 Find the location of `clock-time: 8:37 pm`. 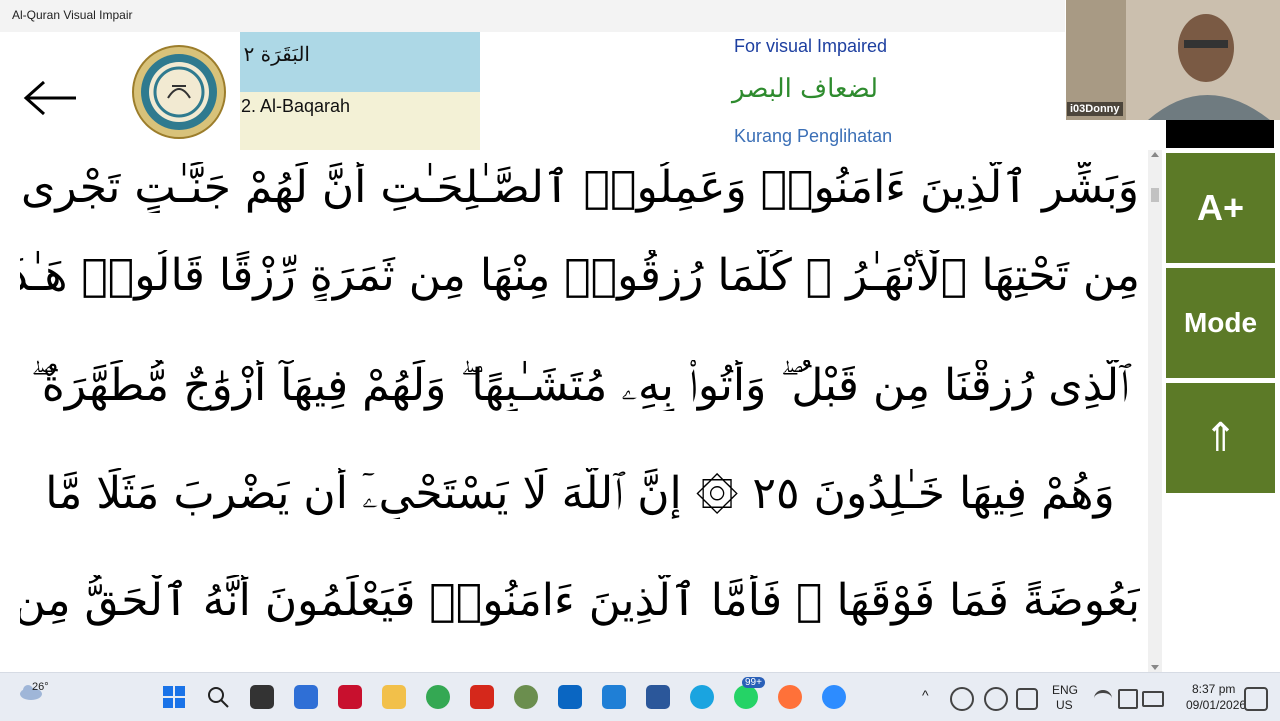

clock-time: 8:37 pm is located at coordinates (1213, 689).